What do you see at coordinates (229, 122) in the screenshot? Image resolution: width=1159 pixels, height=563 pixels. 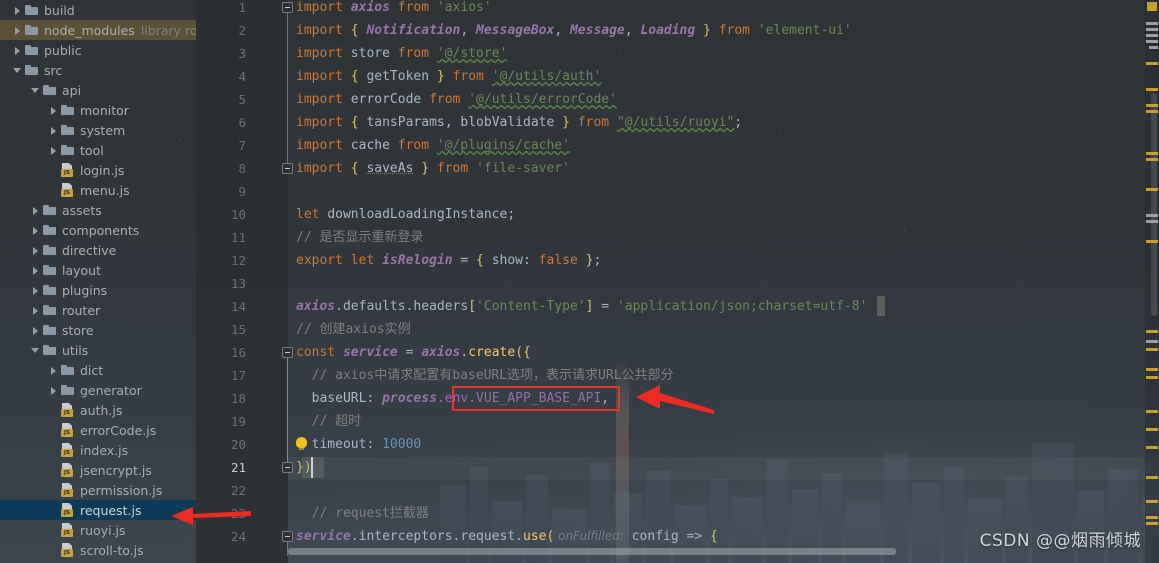 I see `line-number-6: 6` at bounding box center [229, 122].